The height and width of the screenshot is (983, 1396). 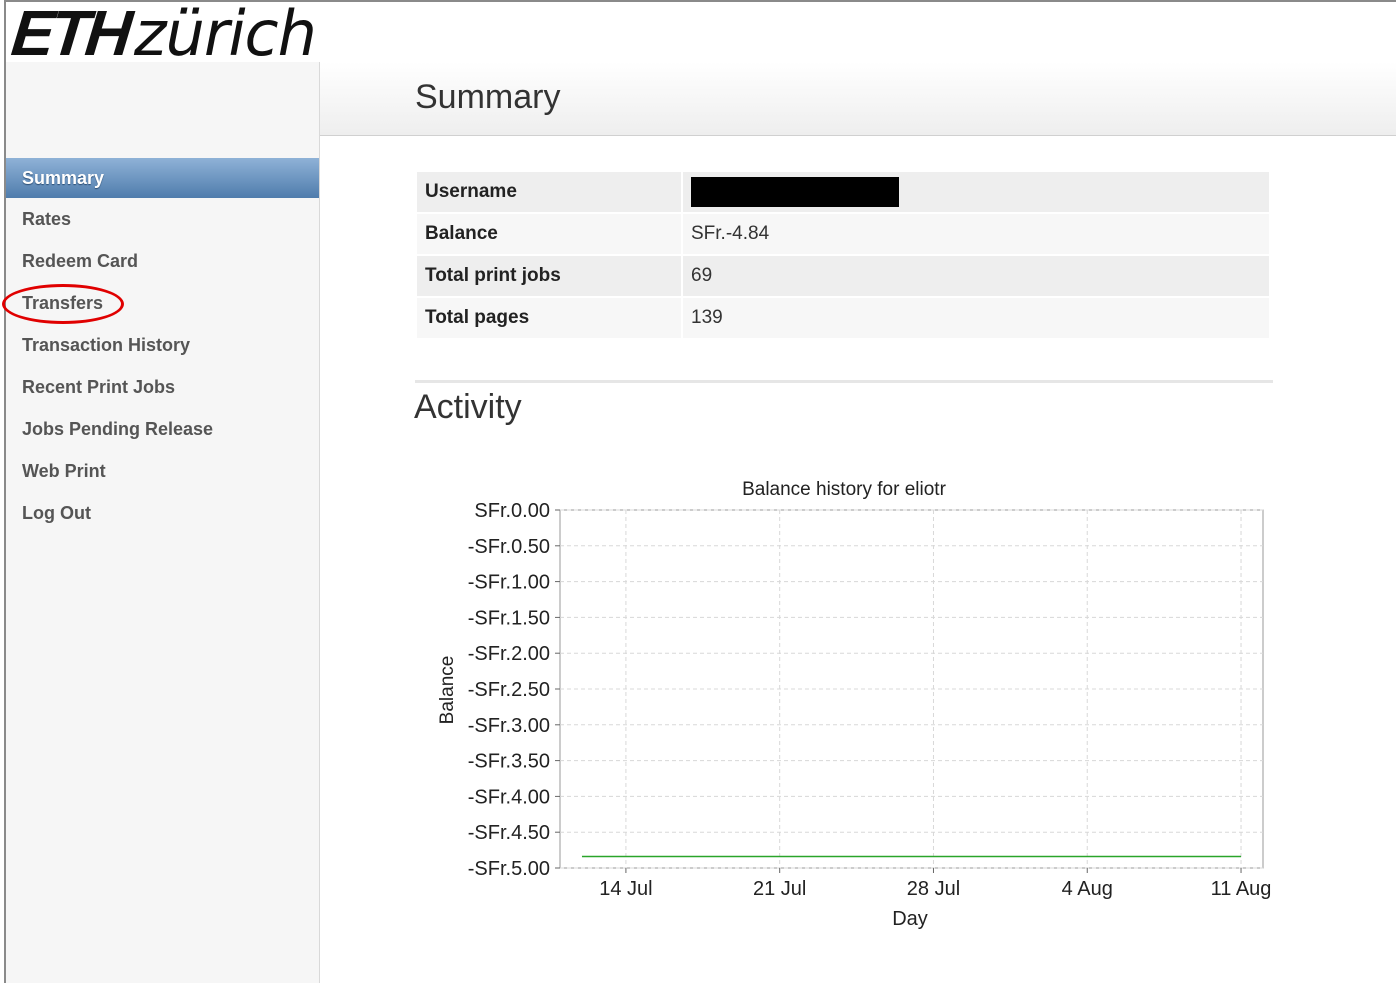 What do you see at coordinates (162, 261) in the screenshot?
I see `sidebar-item-redeem-card: Redeem Card` at bounding box center [162, 261].